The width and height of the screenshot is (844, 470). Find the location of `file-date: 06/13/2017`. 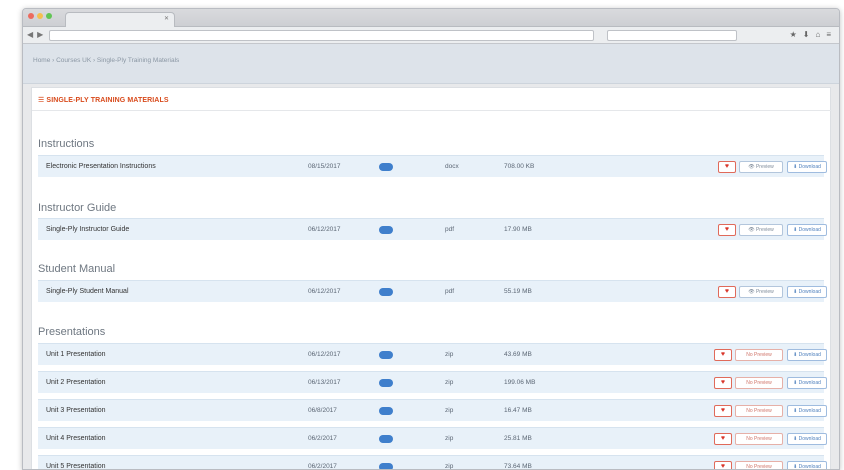

file-date: 06/13/2017 is located at coordinates (324, 382).